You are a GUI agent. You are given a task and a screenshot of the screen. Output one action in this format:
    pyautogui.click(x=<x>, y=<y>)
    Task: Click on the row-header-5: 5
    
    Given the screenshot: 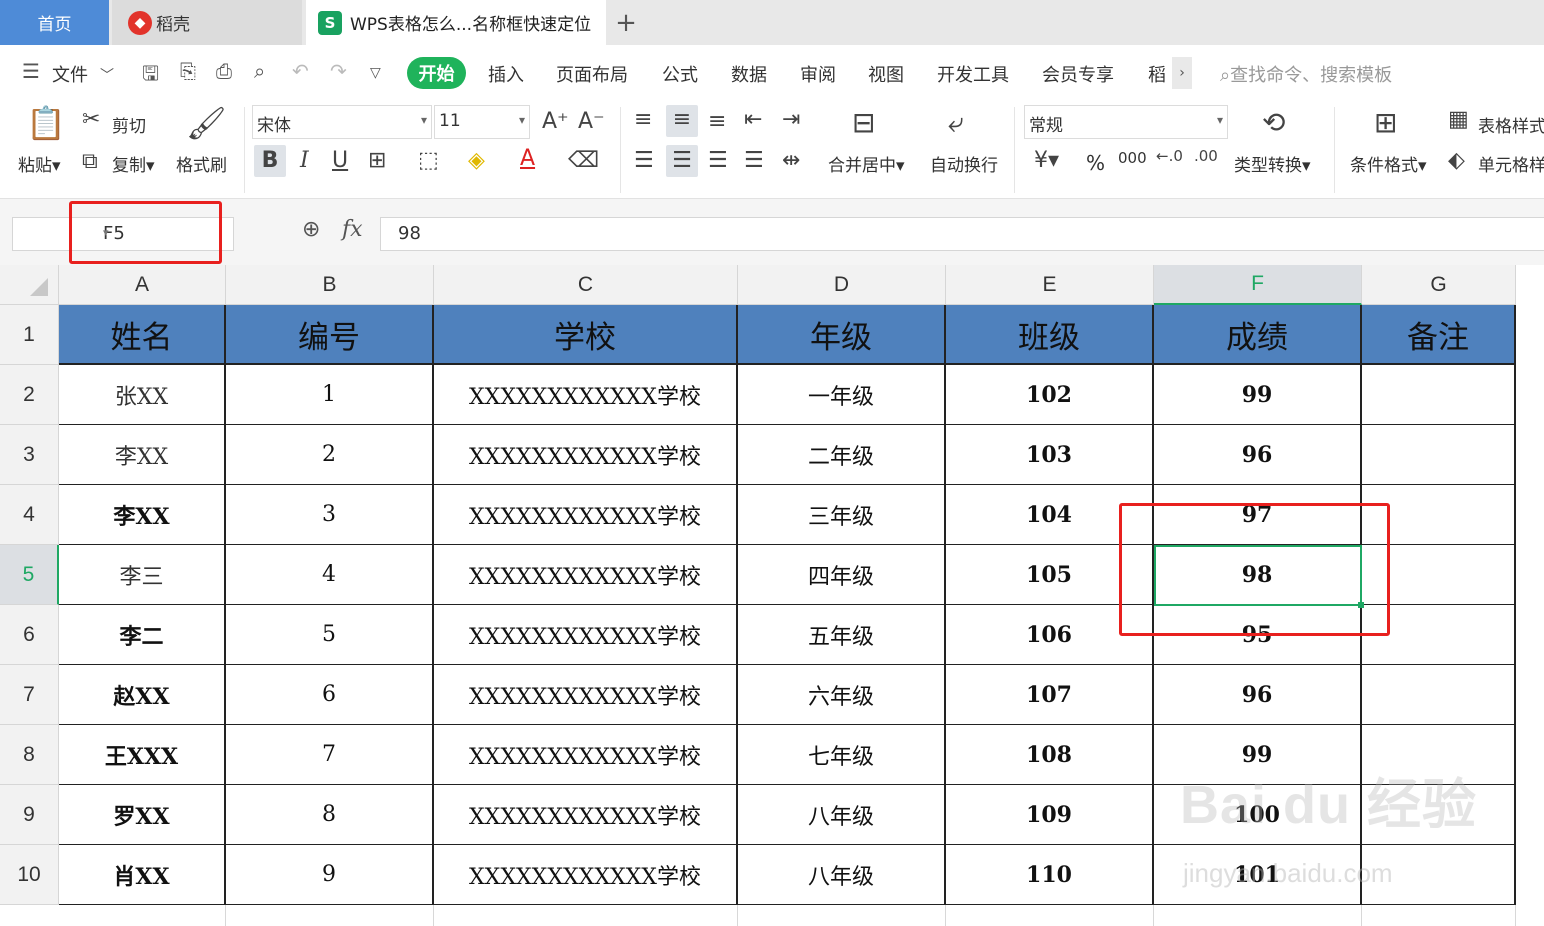 What is the action you would take?
    pyautogui.click(x=29, y=575)
    